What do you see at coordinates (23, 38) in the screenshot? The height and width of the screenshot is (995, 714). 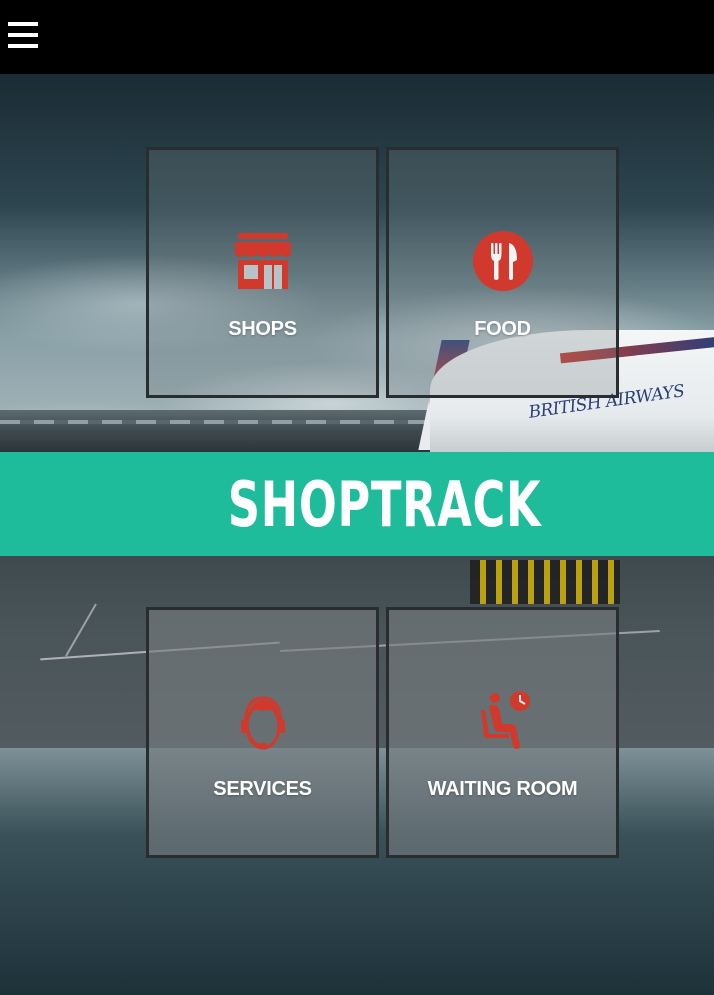 I see `hamburger-menu-icon` at bounding box center [23, 38].